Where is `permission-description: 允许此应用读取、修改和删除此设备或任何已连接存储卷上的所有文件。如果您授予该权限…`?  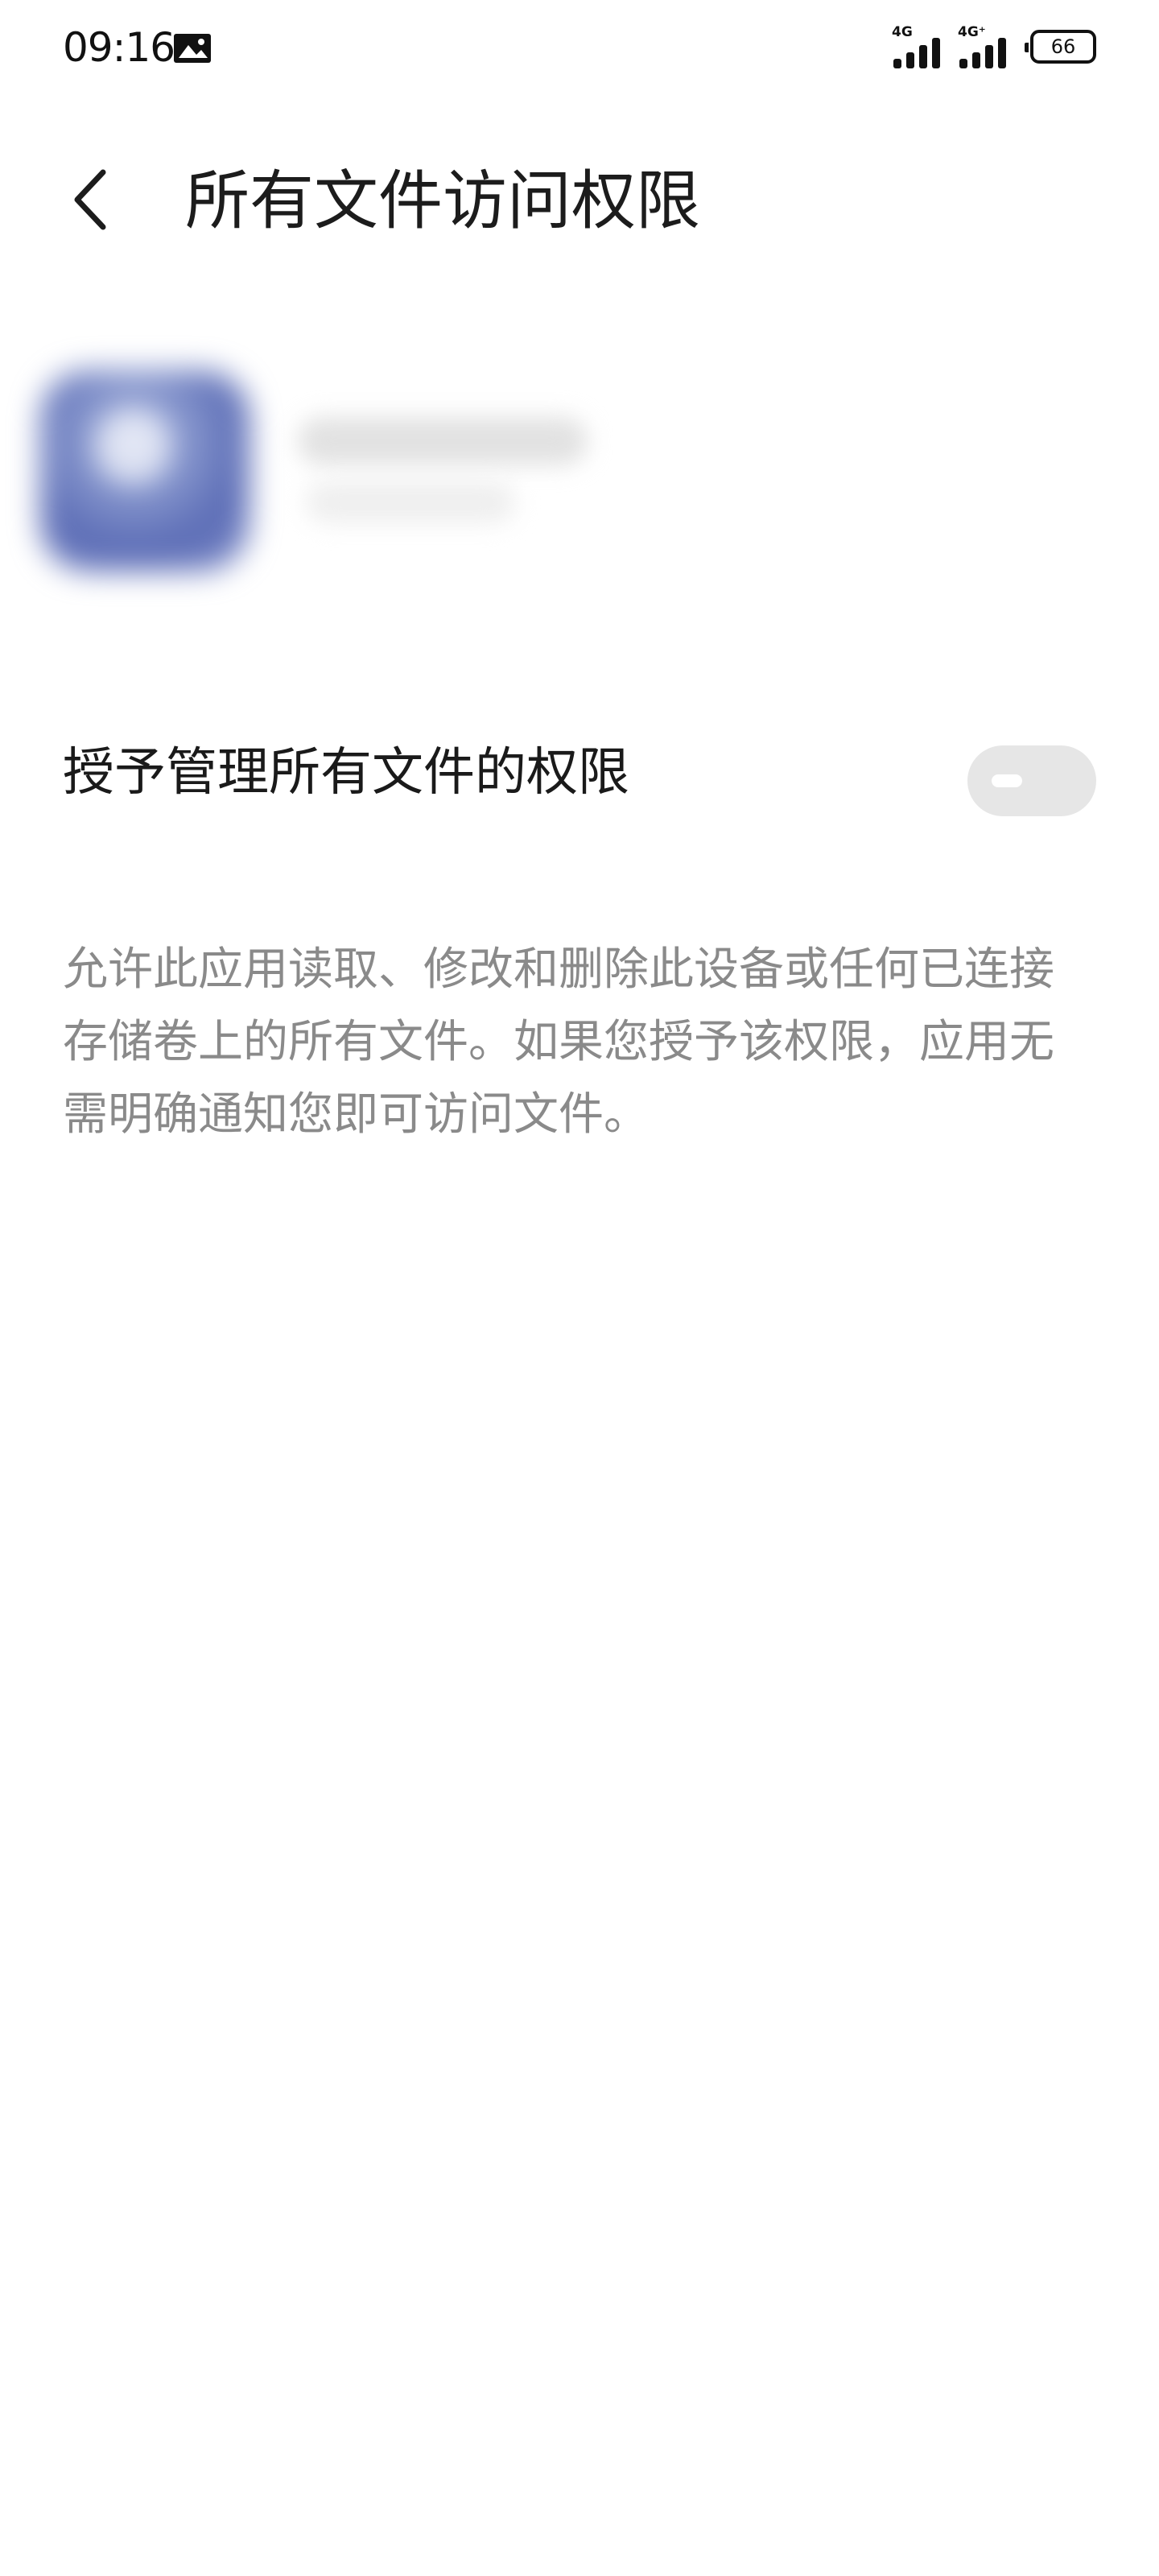
permission-description: 允许此应用读取、修改和删除此设备或任何已连接存储卷上的所有文件。如果您授予该权限… is located at coordinates (558, 1042).